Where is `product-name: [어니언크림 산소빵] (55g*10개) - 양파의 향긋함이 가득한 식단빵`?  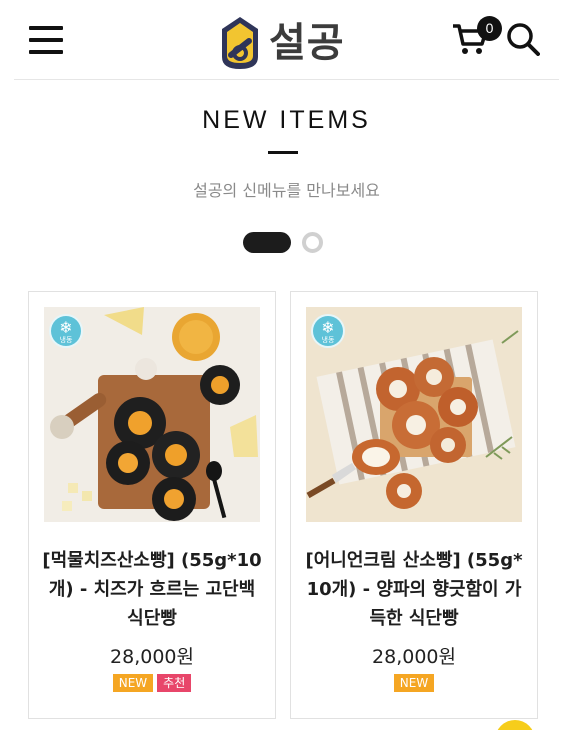
product-name: [어니언크림 산소빵] (55g*10개) - 양파의 향긋함이 가득한 식단빵 is located at coordinates (414, 589).